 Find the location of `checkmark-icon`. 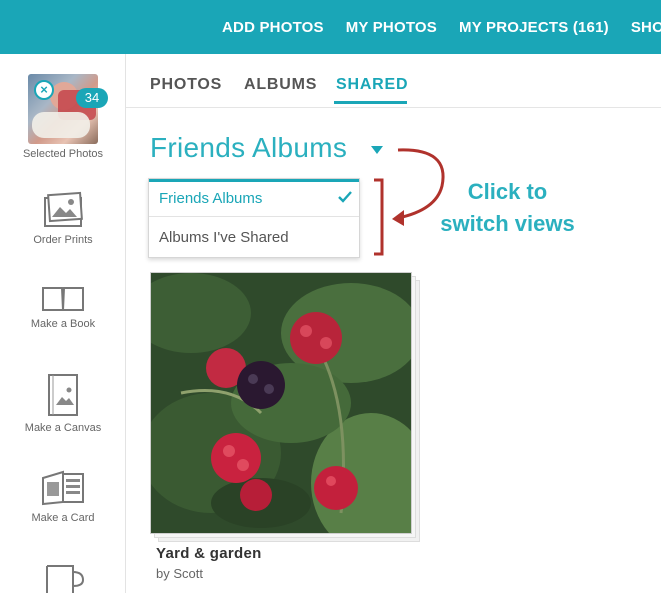

checkmark-icon is located at coordinates (345, 197).